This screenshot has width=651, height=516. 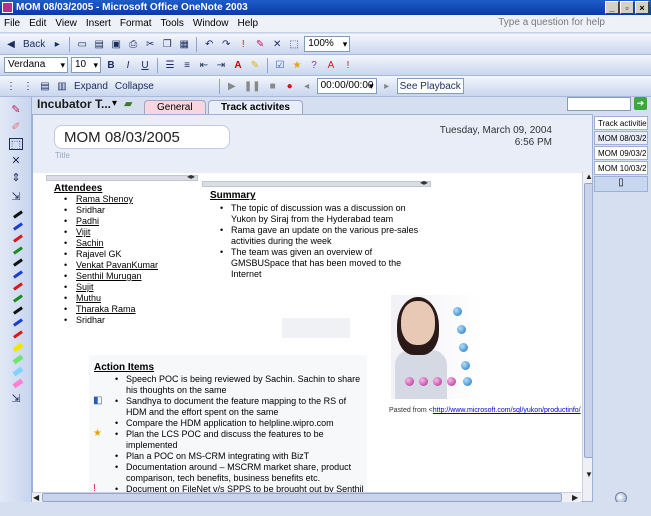 What do you see at coordinates (621, 138) in the screenshot?
I see `page-tab-mom-0803: MOM 08/03/2` at bounding box center [621, 138].